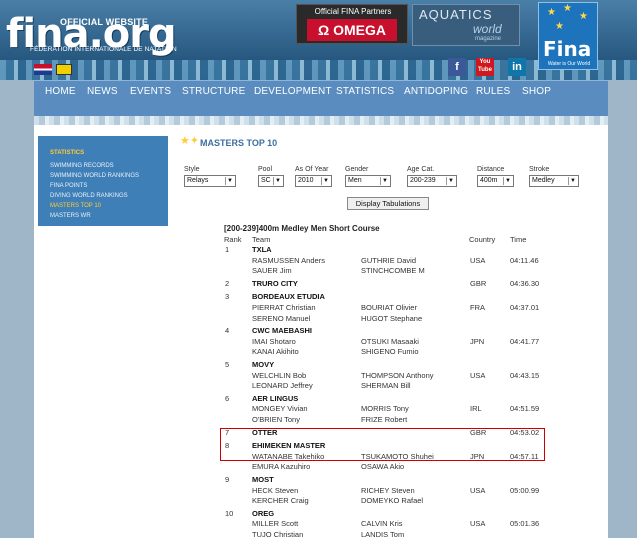 The image size is (637, 538). What do you see at coordinates (478, 375) in the screenshot?
I see `country-cell: USA` at bounding box center [478, 375].